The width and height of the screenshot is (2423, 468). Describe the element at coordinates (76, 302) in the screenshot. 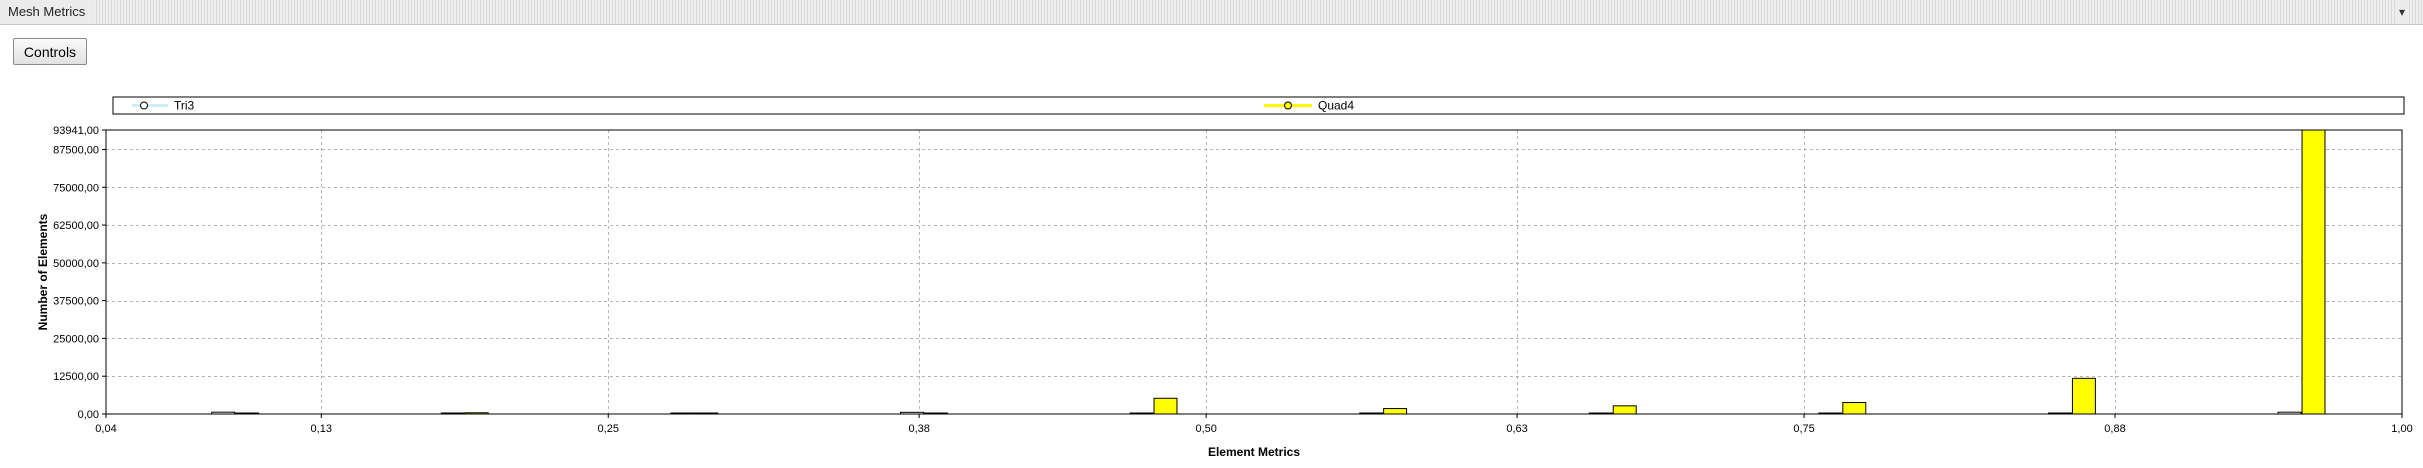

I see `y-tick-label: 37500,00` at that location.